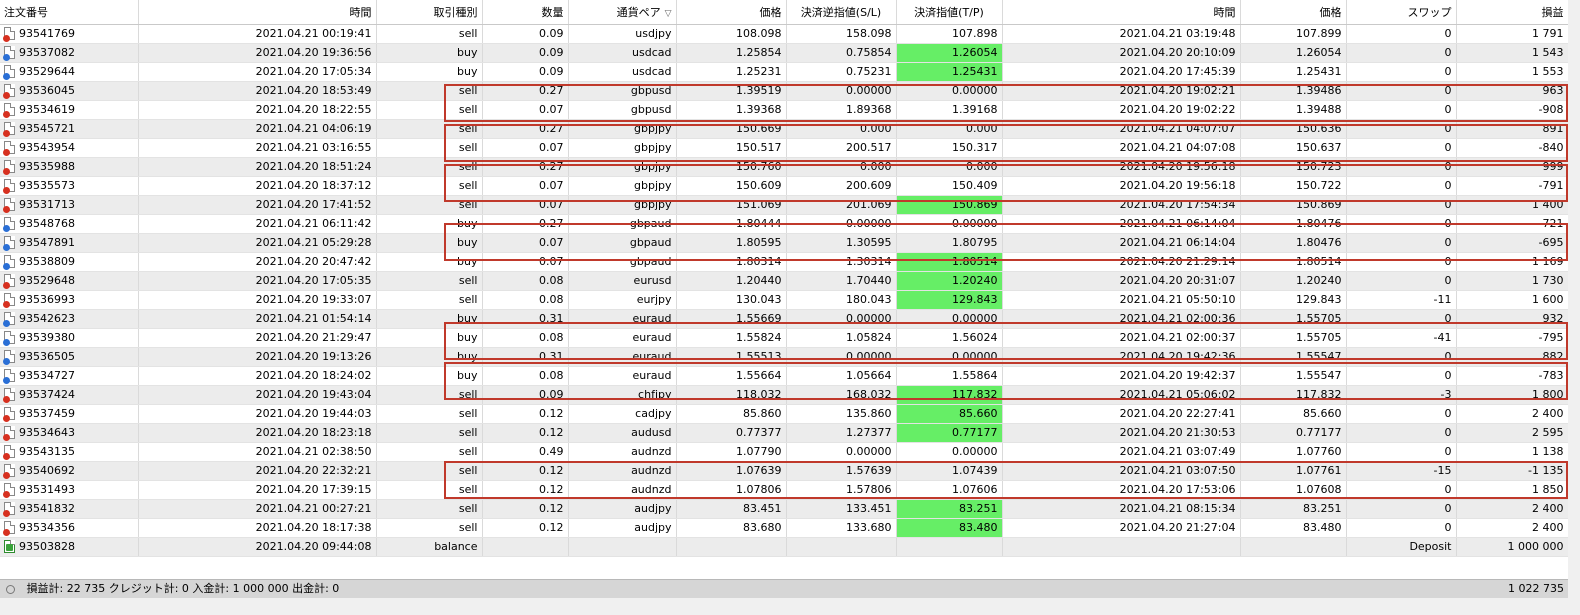  I want to click on col-header-symbol: 通貨ペア ▽, so click(622, 12).